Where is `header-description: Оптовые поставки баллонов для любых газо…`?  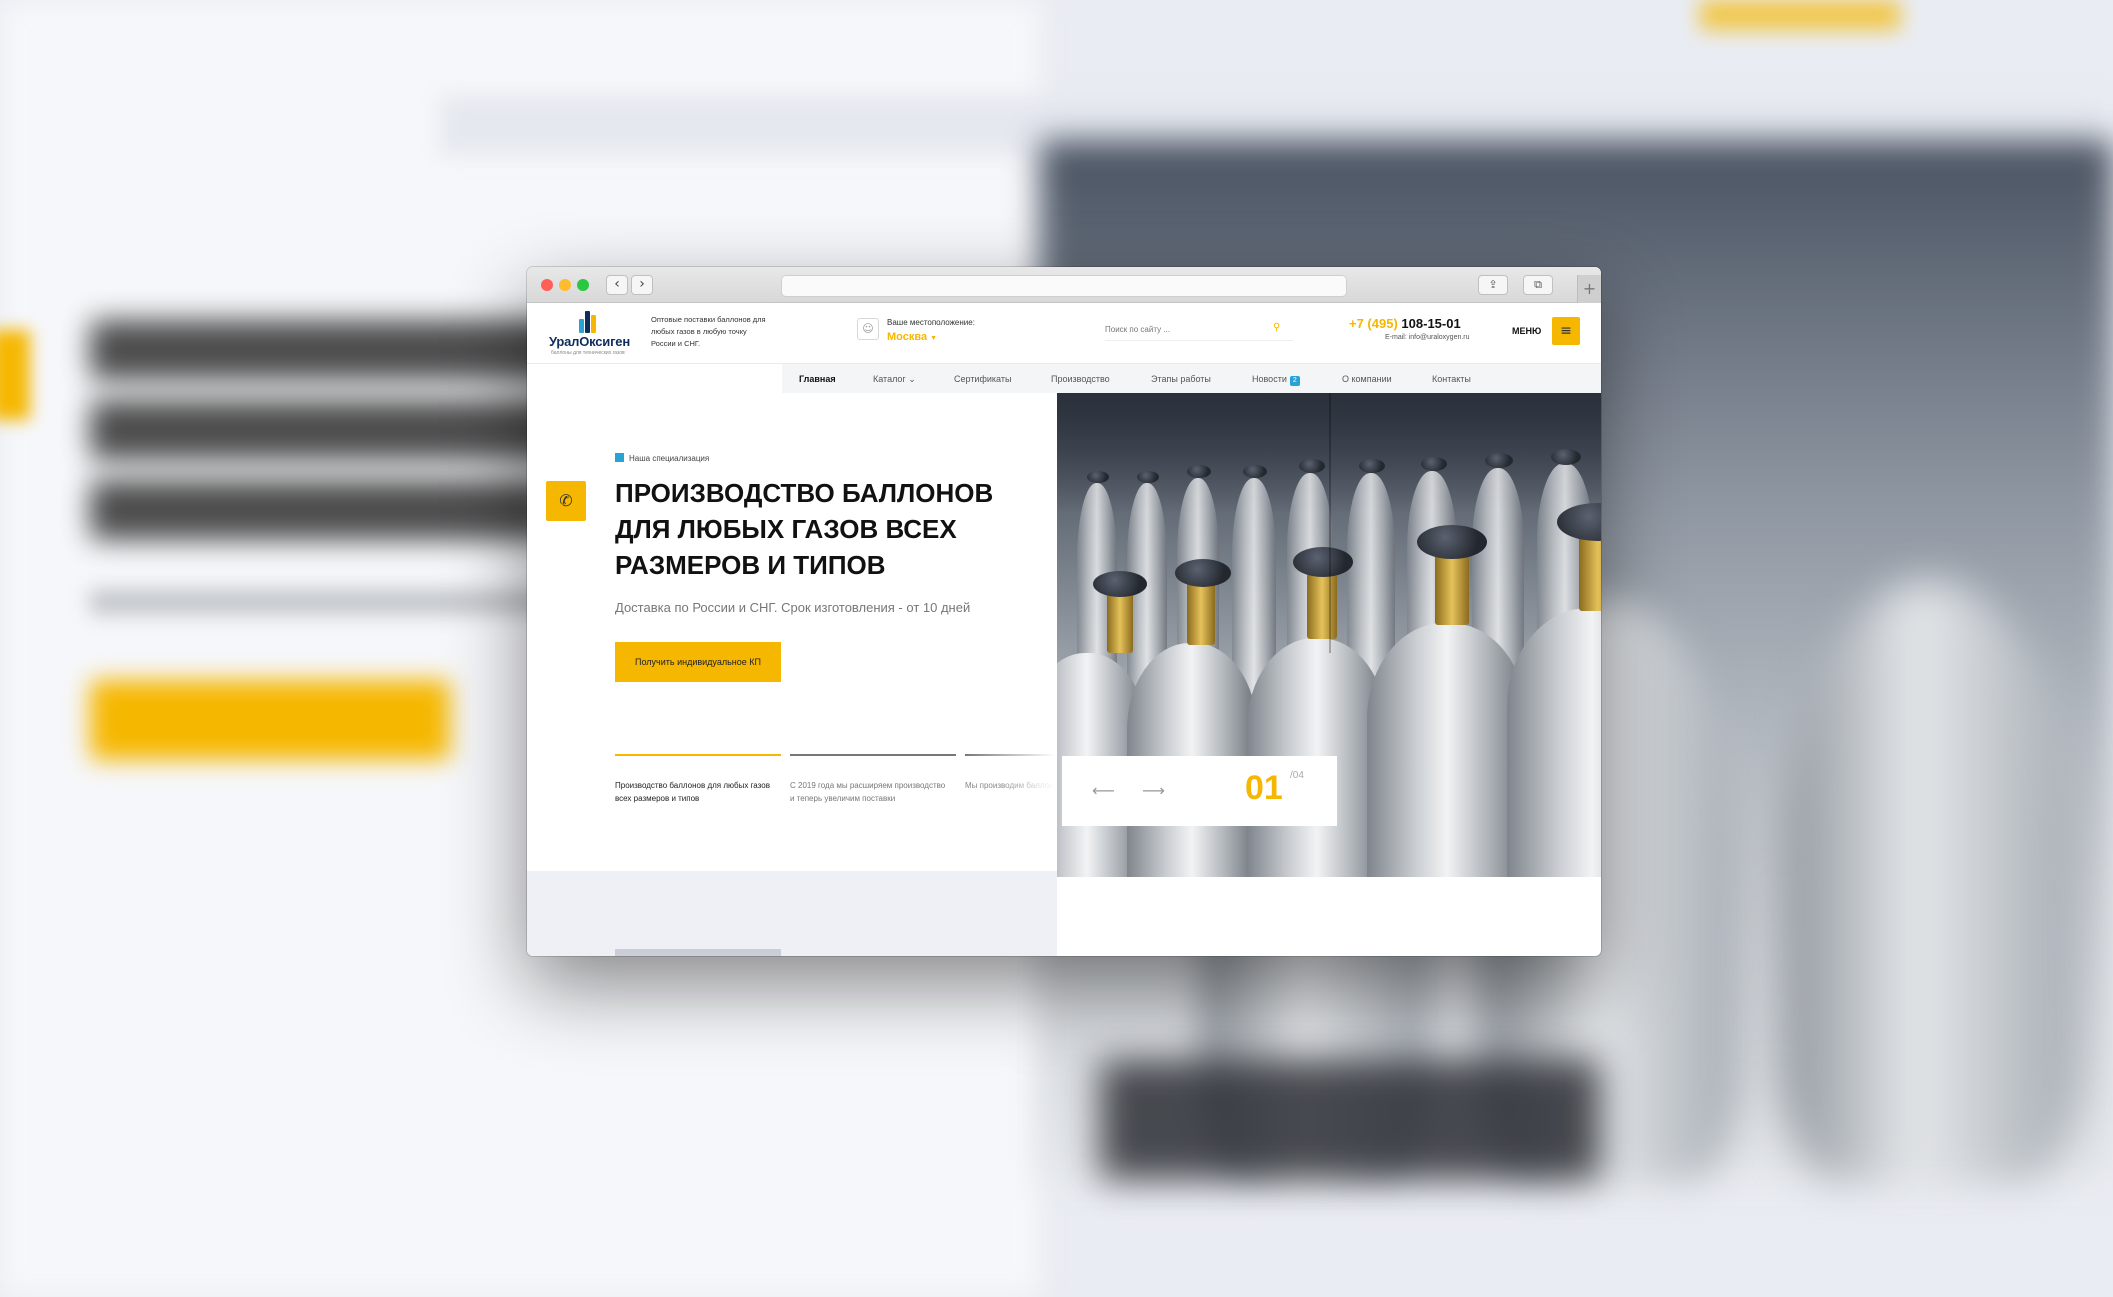 header-description: Оптовые поставки баллонов для любых газо… is located at coordinates (708, 331).